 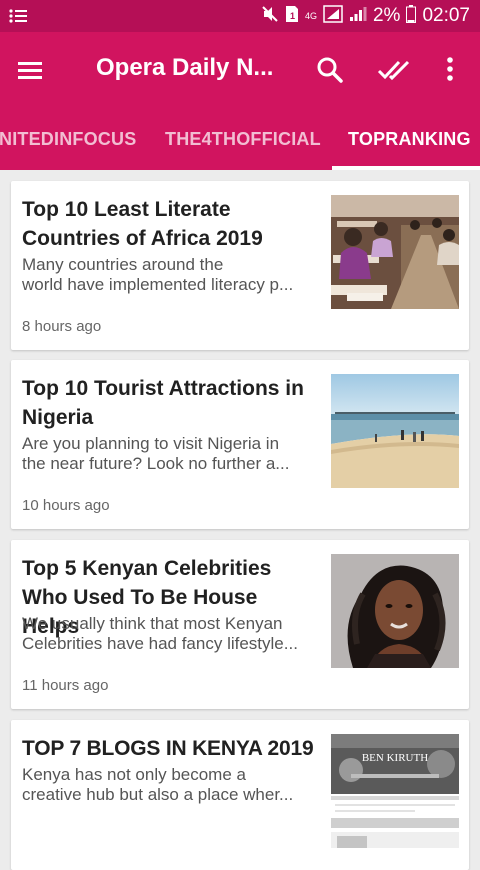 I want to click on sim-card-icon: 1, so click(x=292, y=16).